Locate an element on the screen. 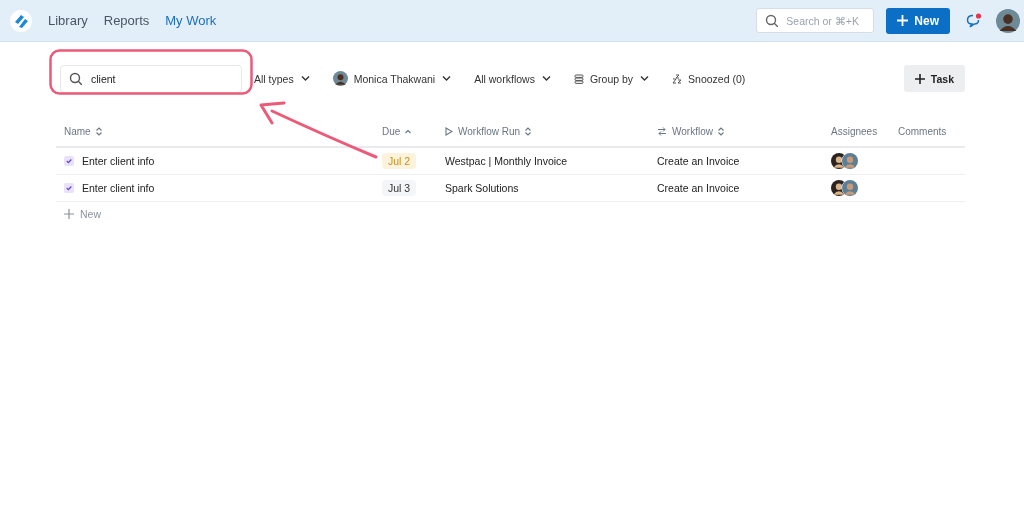 The image size is (1024, 512). nav-link: Reports is located at coordinates (126, 20).